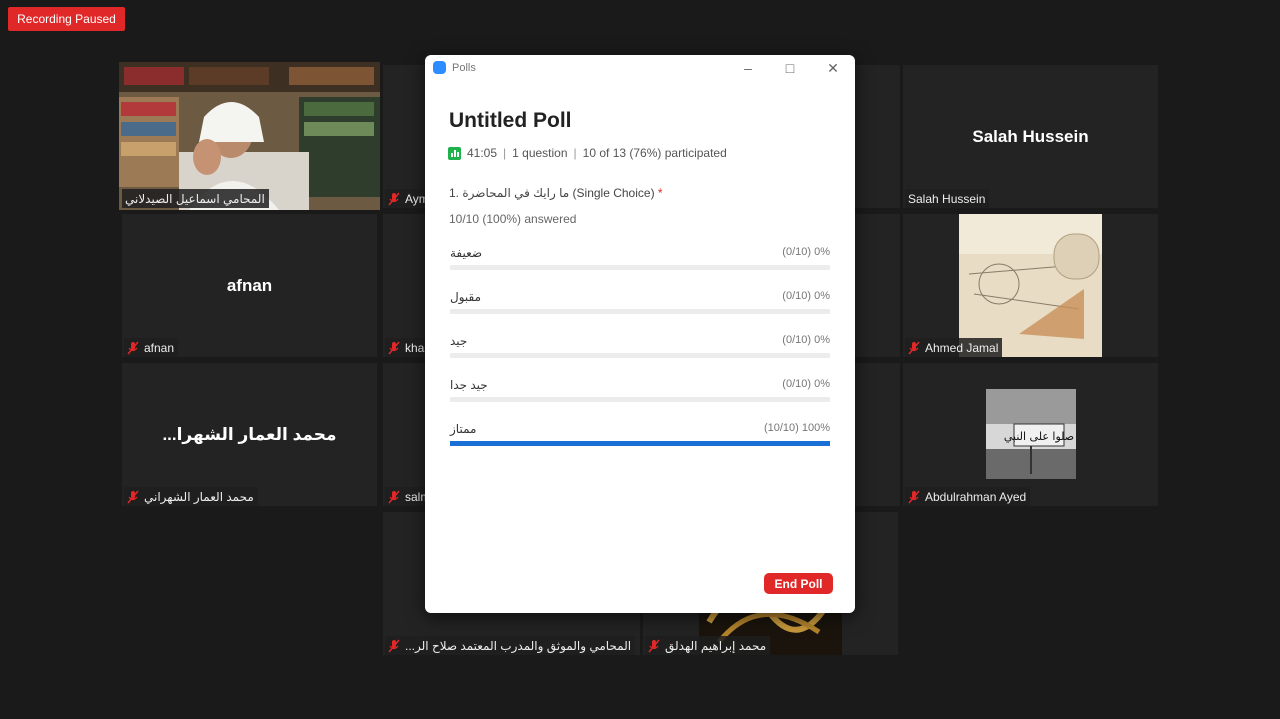  What do you see at coordinates (463, 429) in the screenshot?
I see `option-label: ممتاز` at bounding box center [463, 429].